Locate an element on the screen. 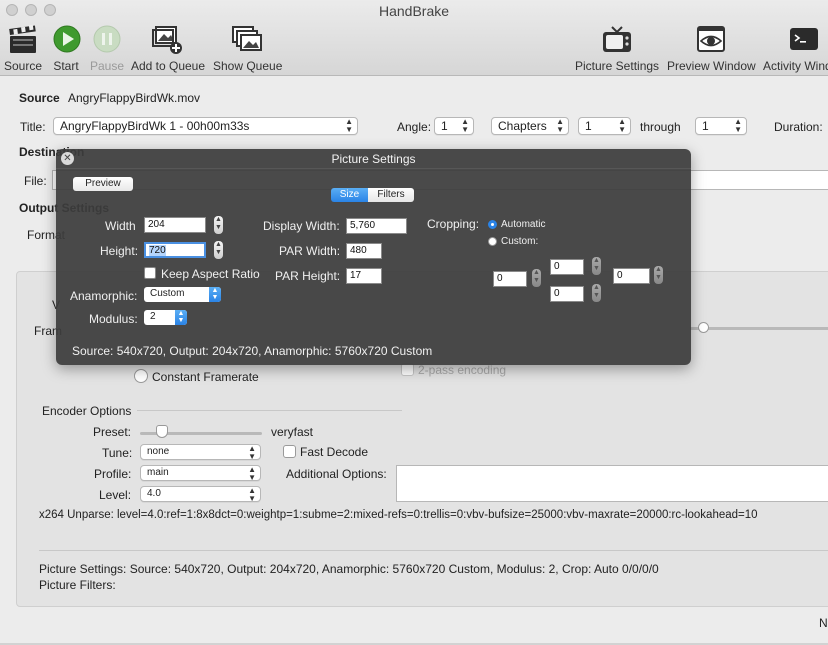 The width and height of the screenshot is (828, 645). additional-options-textarea is located at coordinates (612, 483).